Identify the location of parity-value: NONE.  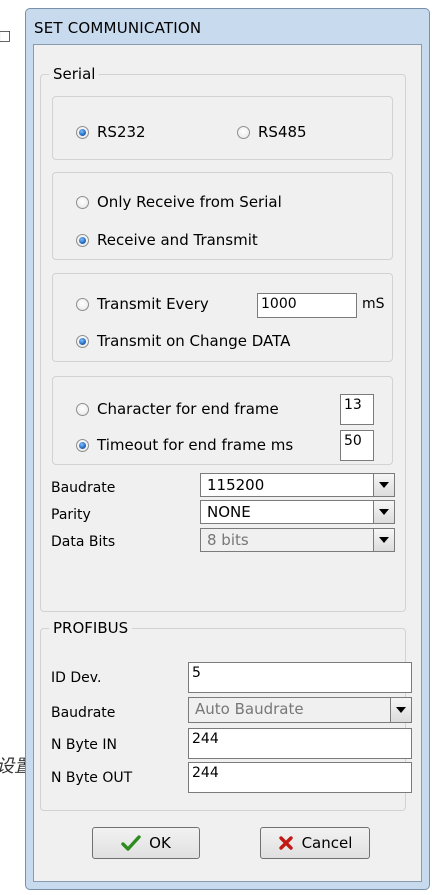
(229, 512).